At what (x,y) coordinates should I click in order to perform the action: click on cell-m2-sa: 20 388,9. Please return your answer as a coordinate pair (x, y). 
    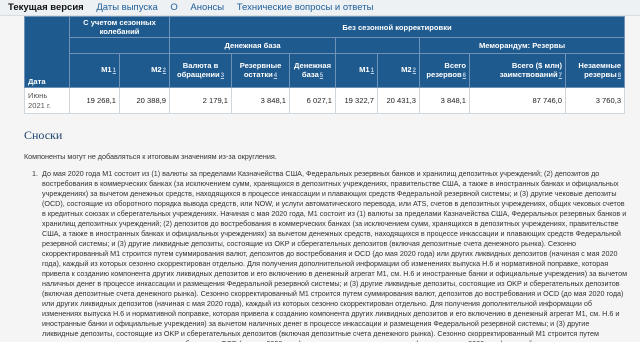
    Looking at the image, I should click on (144, 100).